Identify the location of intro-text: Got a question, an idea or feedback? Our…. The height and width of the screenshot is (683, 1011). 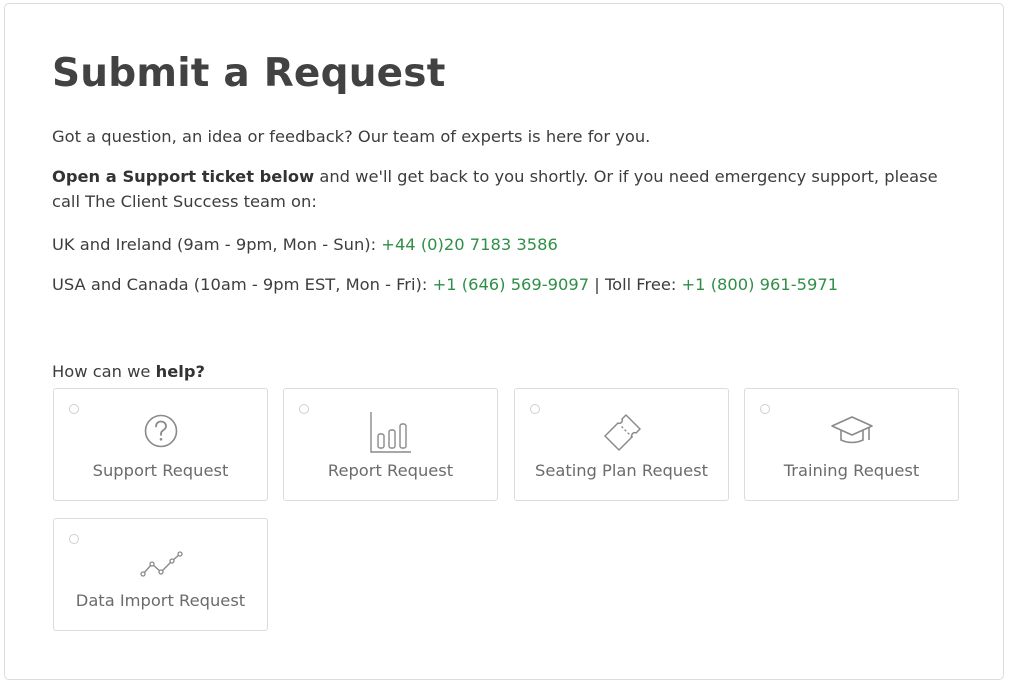
(351, 136).